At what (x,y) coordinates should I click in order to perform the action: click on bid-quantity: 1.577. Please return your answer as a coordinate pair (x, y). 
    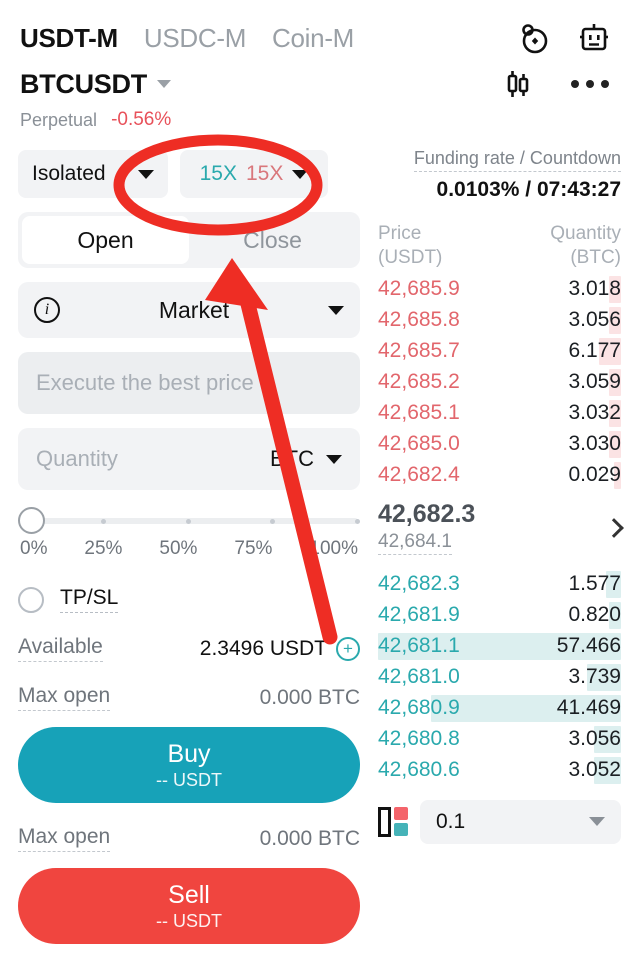
    Looking at the image, I should click on (594, 583).